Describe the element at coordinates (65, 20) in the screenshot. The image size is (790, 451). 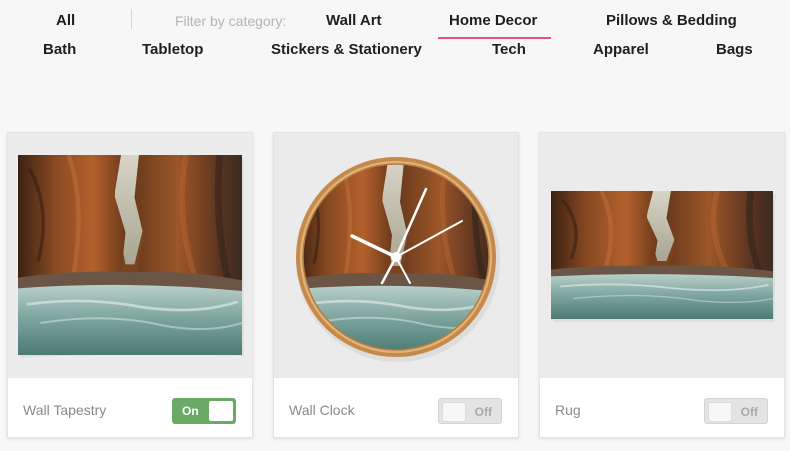
I see `category-all: All` at that location.